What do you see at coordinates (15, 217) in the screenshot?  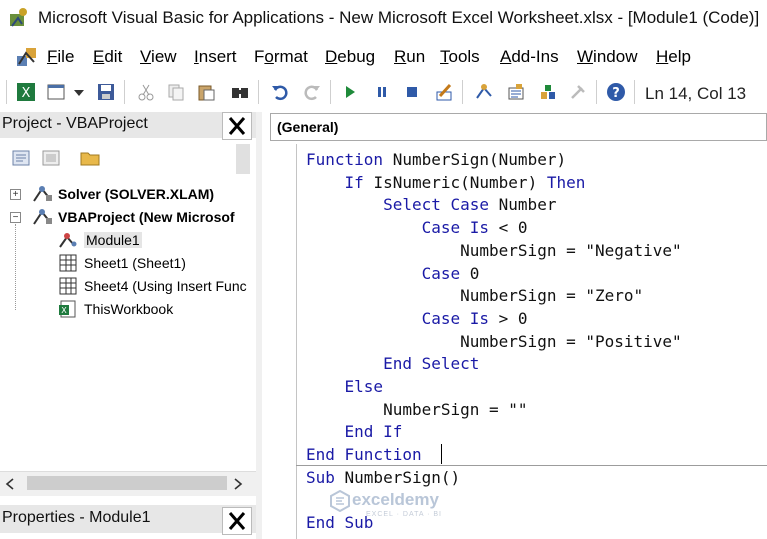 I see `tree-expander: −` at bounding box center [15, 217].